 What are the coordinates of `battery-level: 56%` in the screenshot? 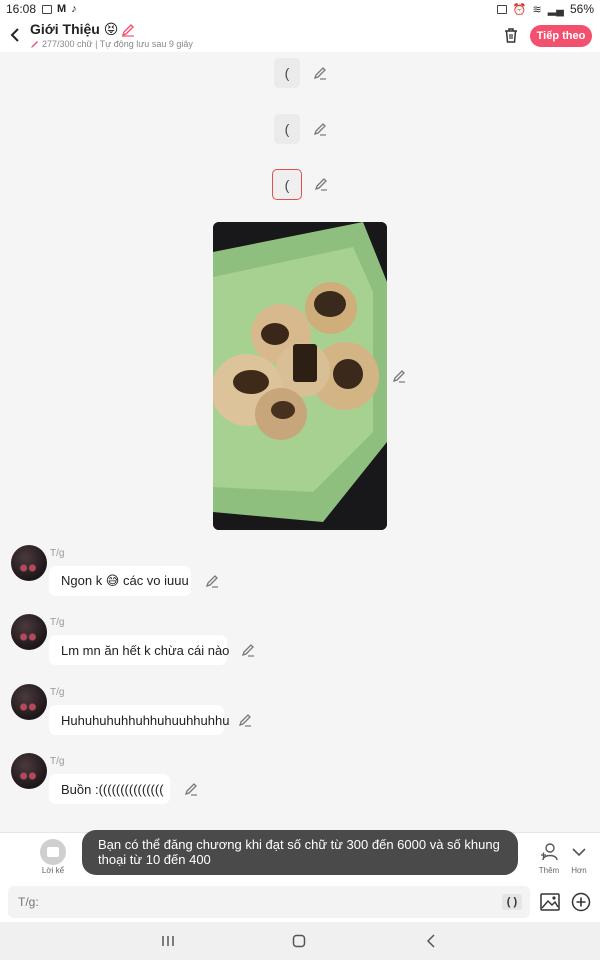 It's located at (581, 9).